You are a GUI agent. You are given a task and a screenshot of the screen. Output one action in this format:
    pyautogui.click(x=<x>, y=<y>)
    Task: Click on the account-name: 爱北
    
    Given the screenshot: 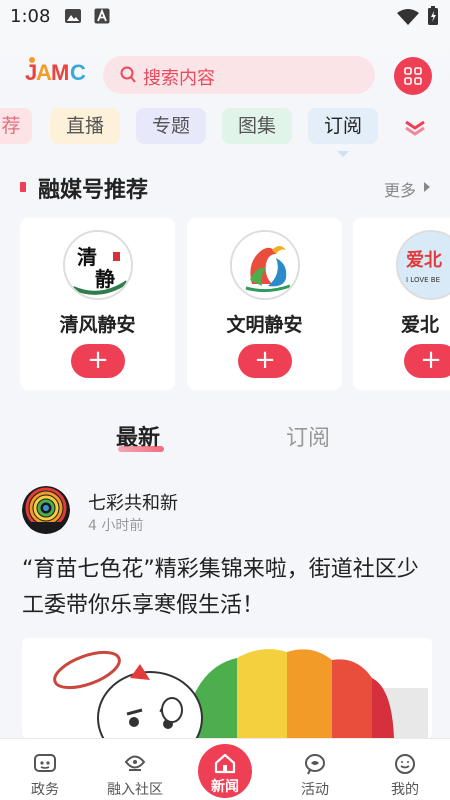 What is the action you would take?
    pyautogui.click(x=420, y=325)
    